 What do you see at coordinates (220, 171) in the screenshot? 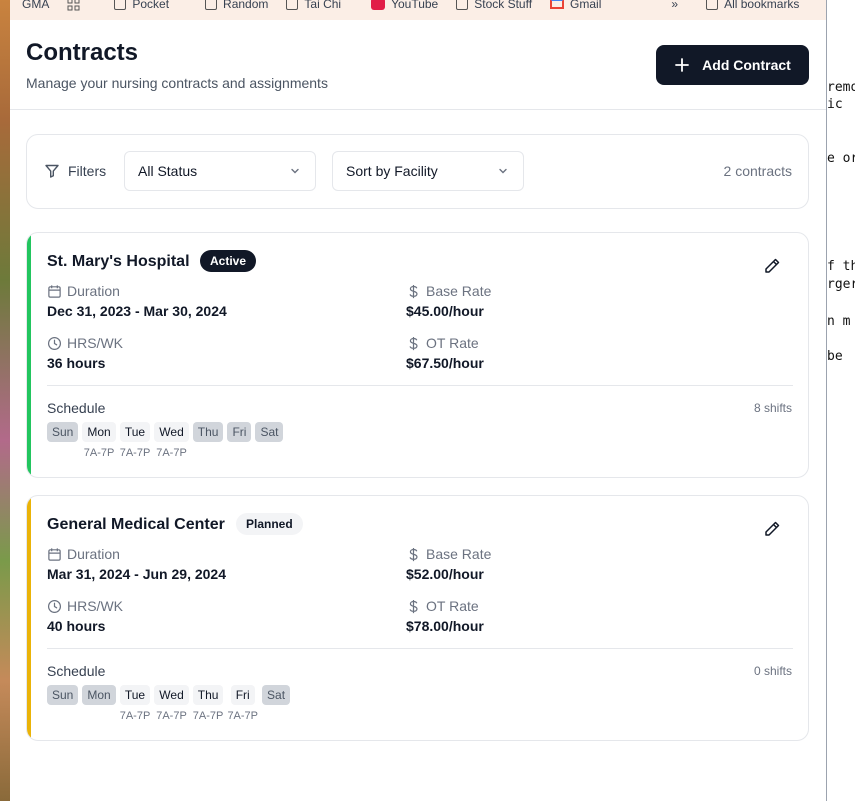
I see `status-filter-select: All Status` at bounding box center [220, 171].